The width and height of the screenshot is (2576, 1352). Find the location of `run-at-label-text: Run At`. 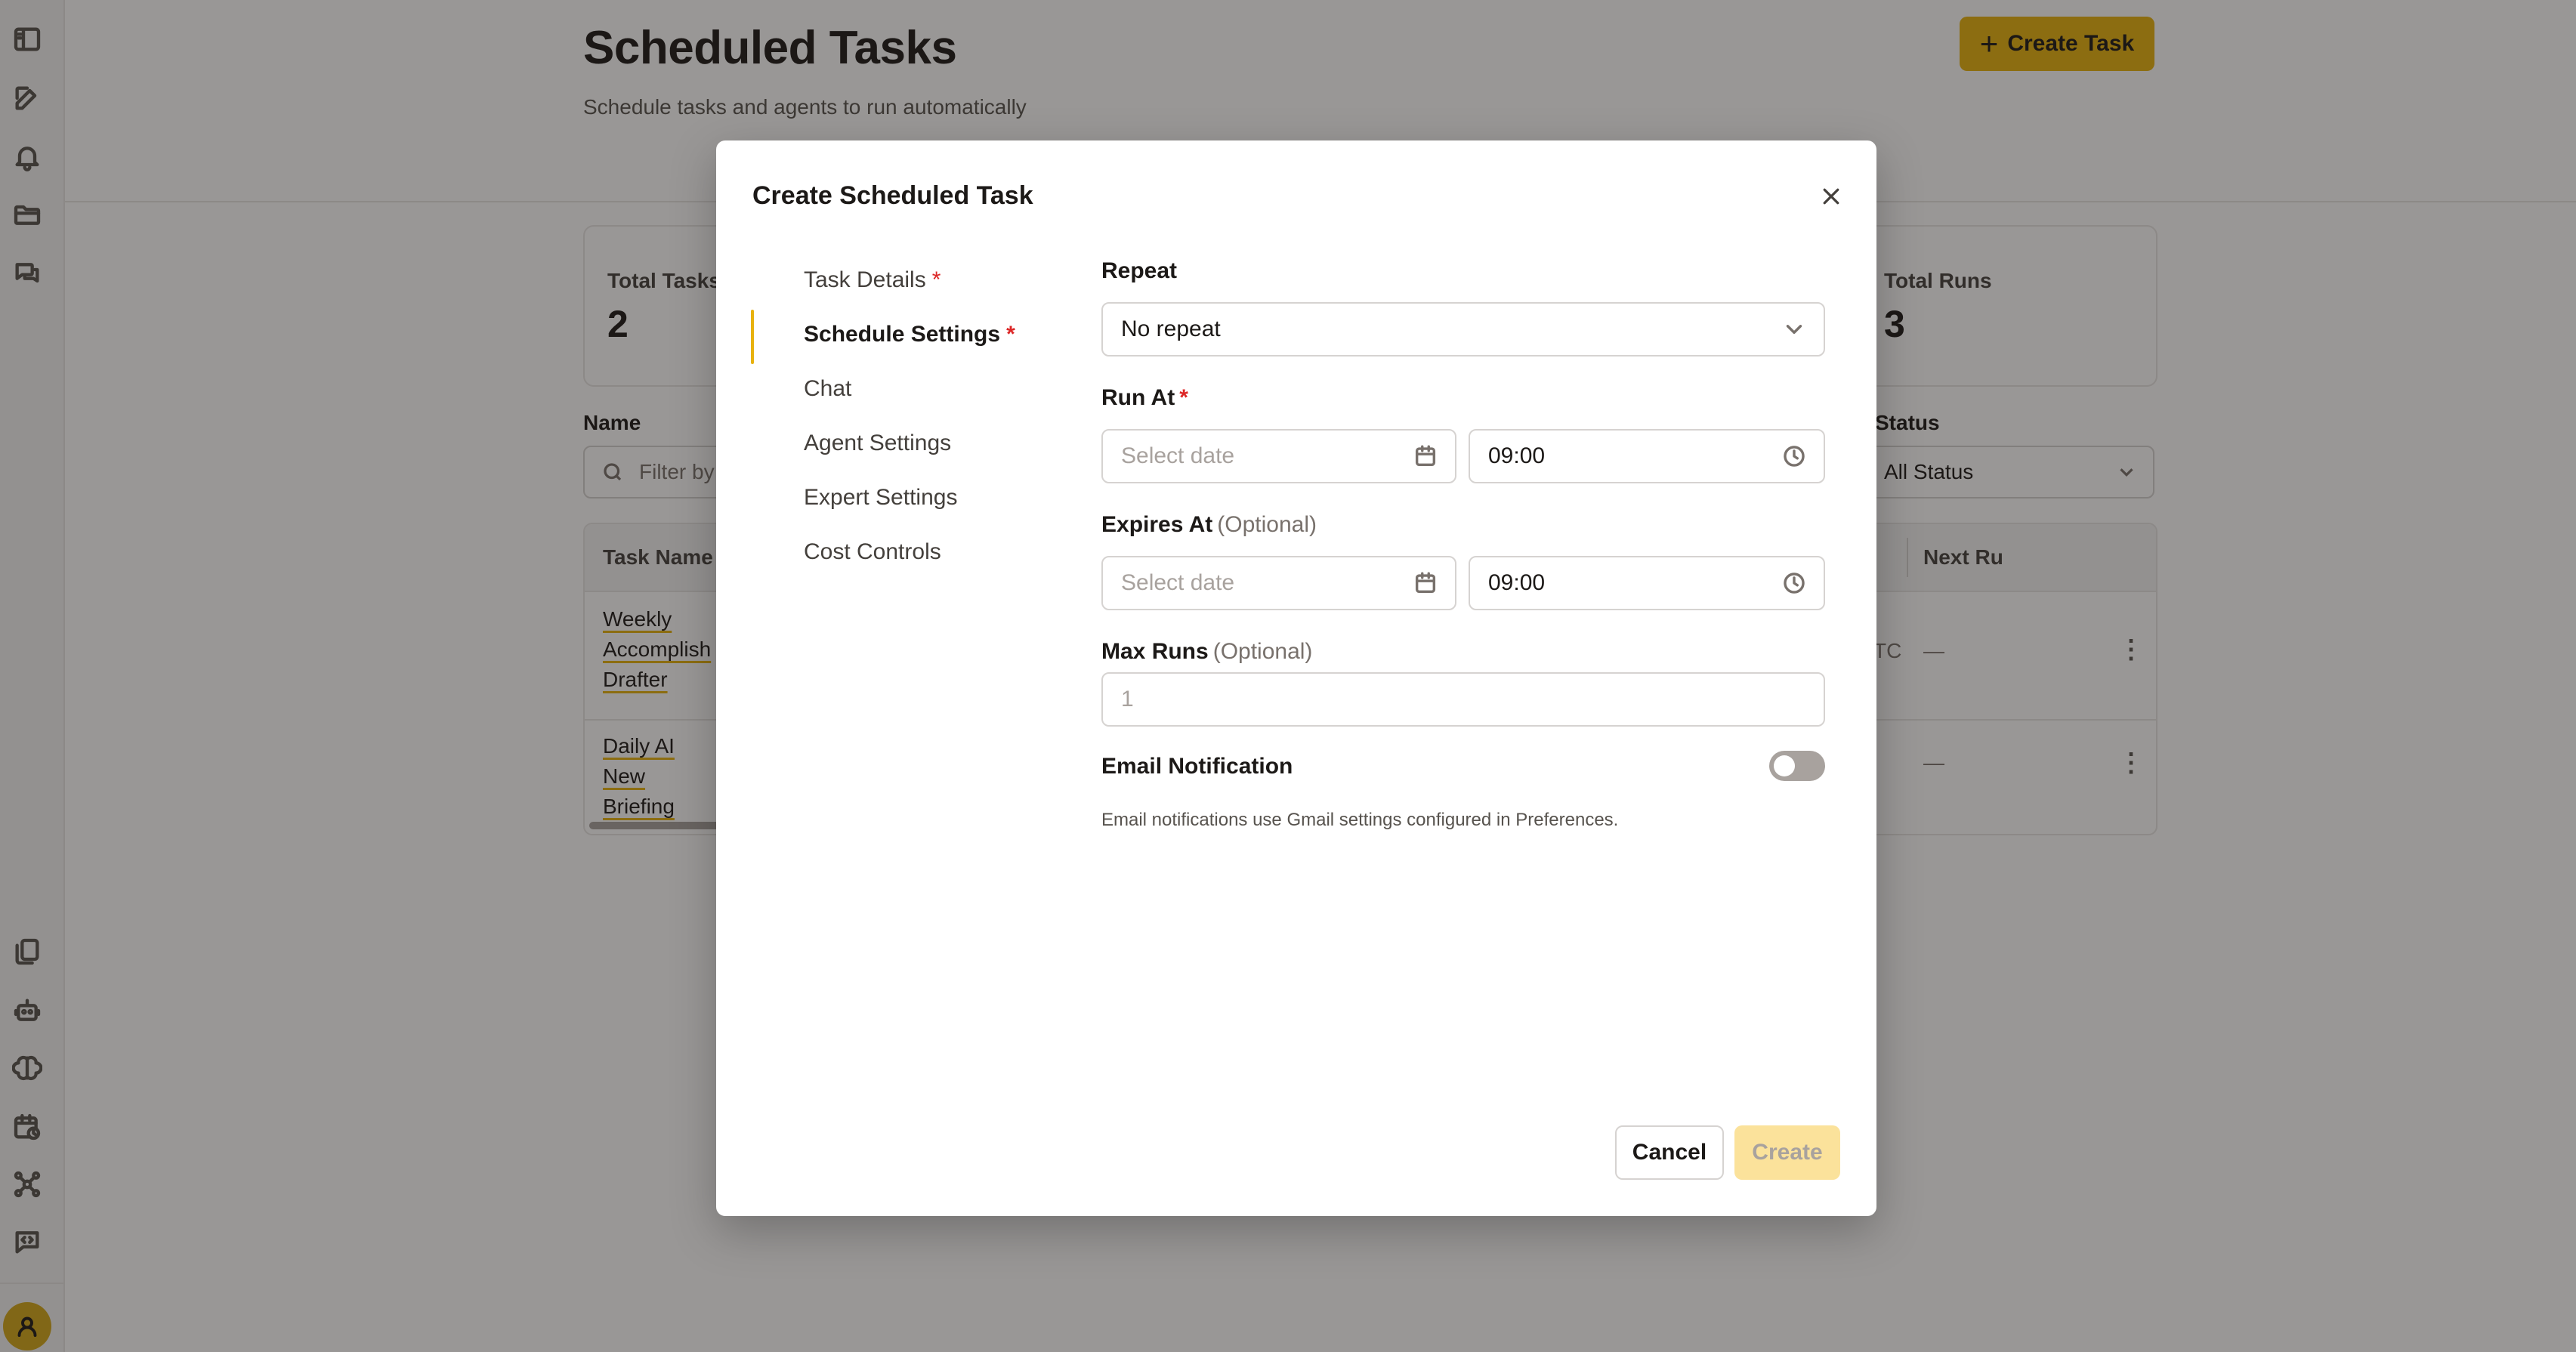

run-at-label-text: Run At is located at coordinates (1138, 397).